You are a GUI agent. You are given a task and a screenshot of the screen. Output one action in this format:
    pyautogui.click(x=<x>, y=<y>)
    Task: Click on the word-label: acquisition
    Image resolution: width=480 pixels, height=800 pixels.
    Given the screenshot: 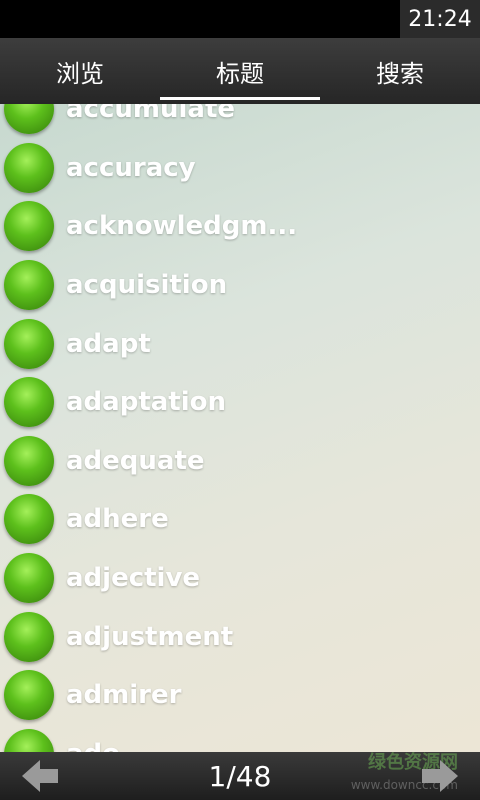 What is the action you would take?
    pyautogui.click(x=147, y=285)
    